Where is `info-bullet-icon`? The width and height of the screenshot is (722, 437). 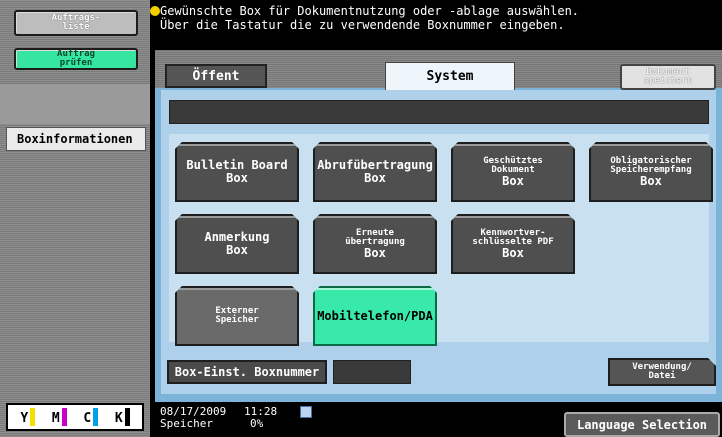 info-bullet-icon is located at coordinates (155, 11).